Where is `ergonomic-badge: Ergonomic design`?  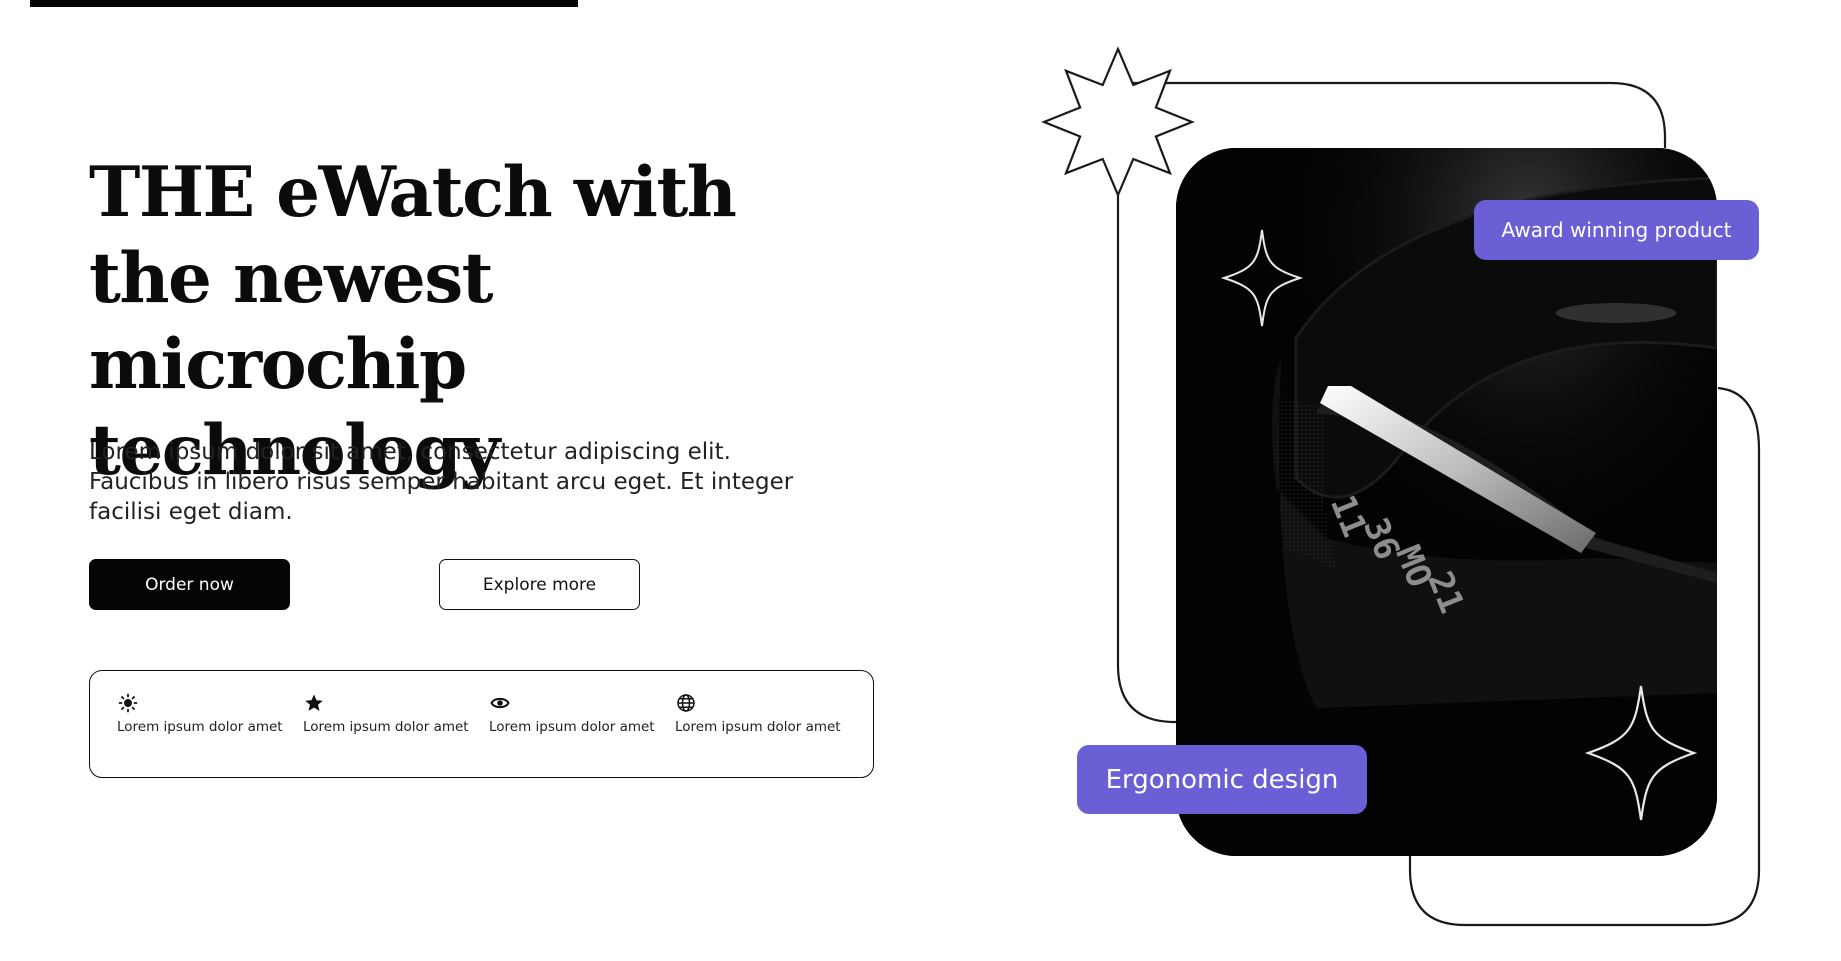
ergonomic-badge: Ergonomic design is located at coordinates (1222, 779).